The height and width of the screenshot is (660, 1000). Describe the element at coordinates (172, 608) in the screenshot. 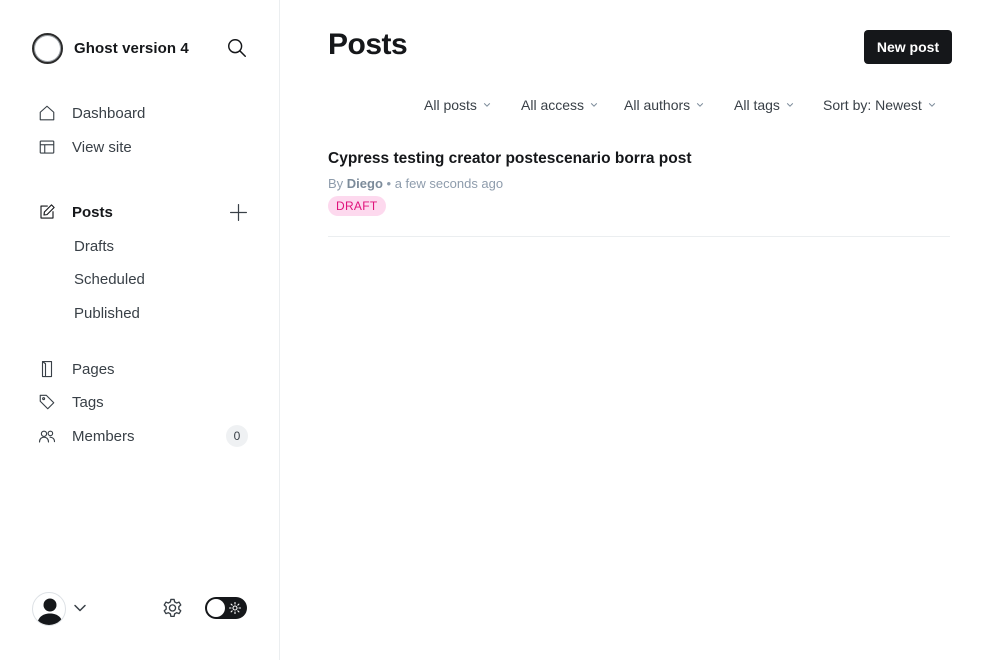

I see `gear-icon` at that location.